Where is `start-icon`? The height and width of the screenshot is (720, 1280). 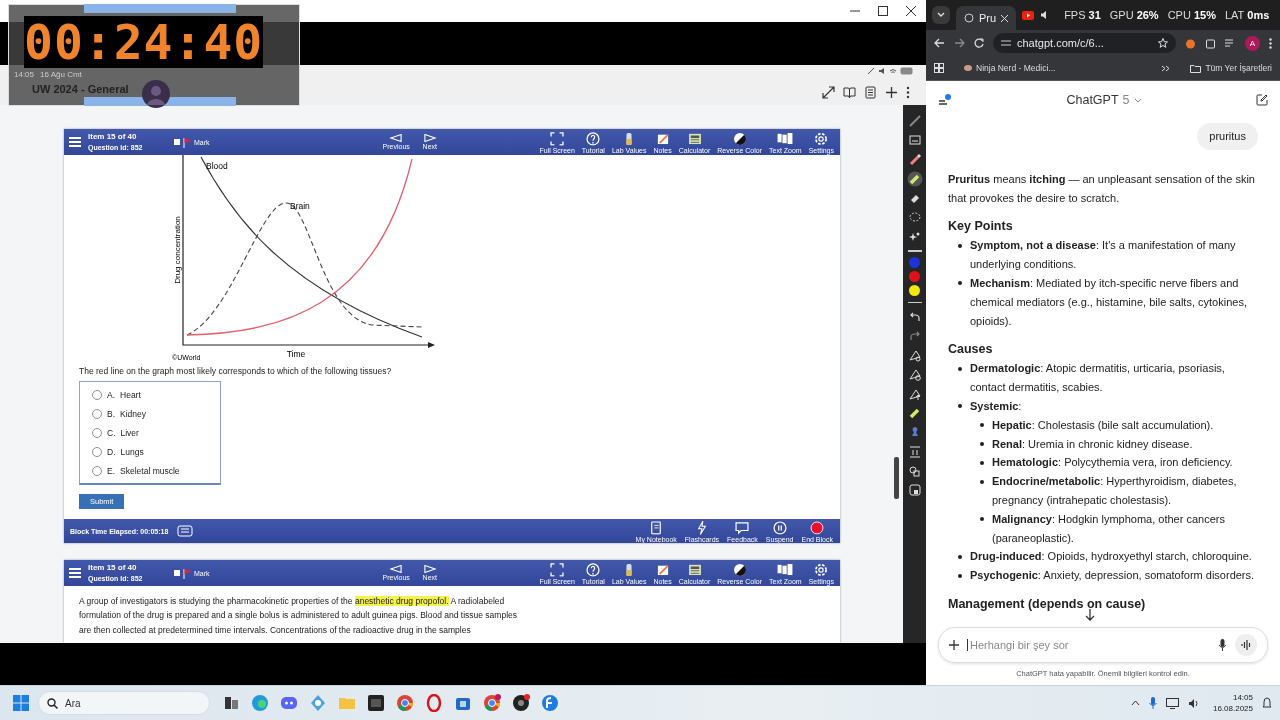
start-icon is located at coordinates (21, 703).